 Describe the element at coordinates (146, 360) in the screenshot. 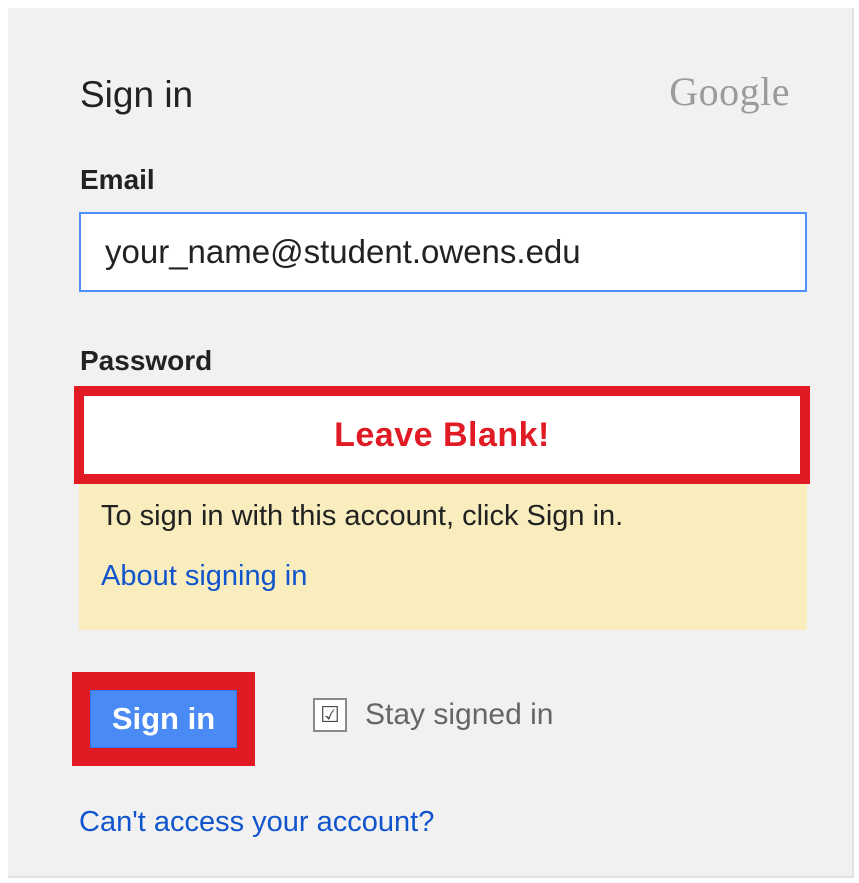

I see `password-label: Password` at that location.